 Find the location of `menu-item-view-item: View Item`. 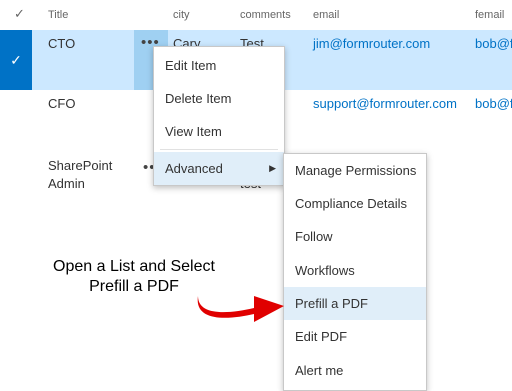

menu-item-view-item: View Item is located at coordinates (219, 131).